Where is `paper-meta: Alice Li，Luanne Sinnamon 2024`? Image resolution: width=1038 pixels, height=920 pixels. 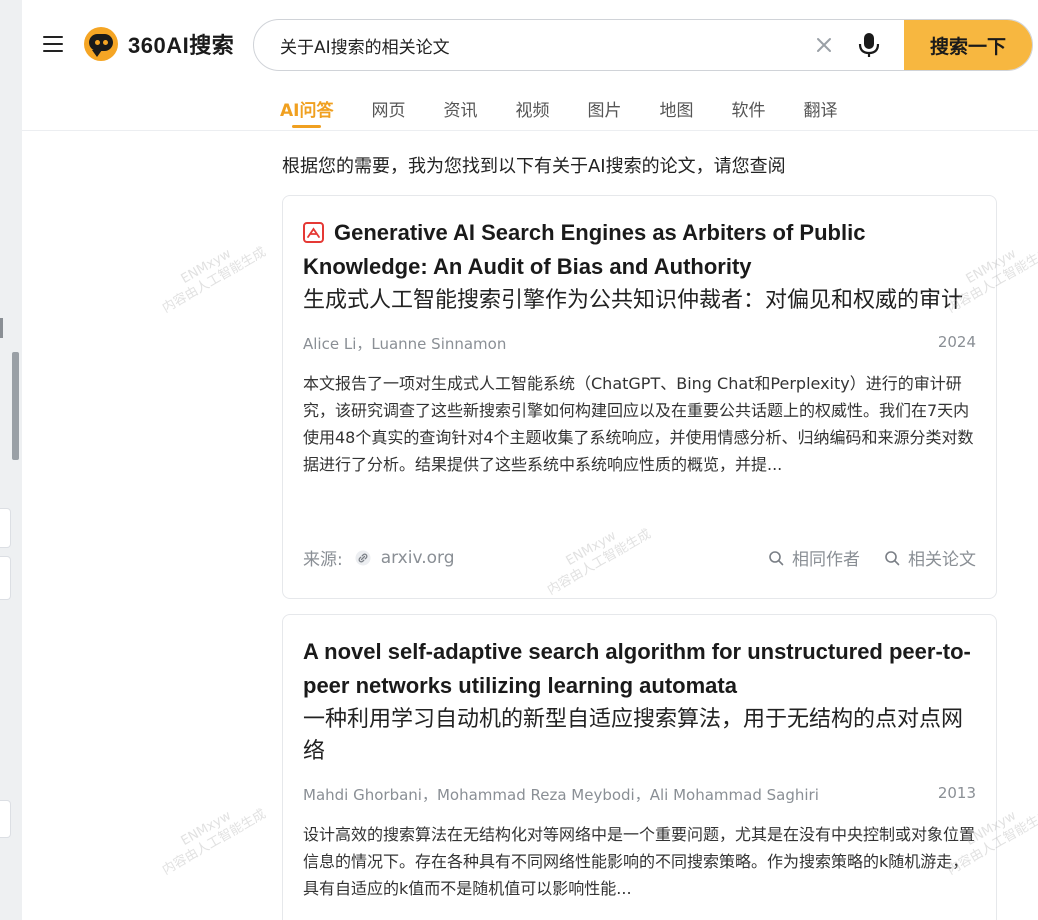
paper-meta: Alice Li，Luanne Sinnamon 2024 is located at coordinates (639, 343).